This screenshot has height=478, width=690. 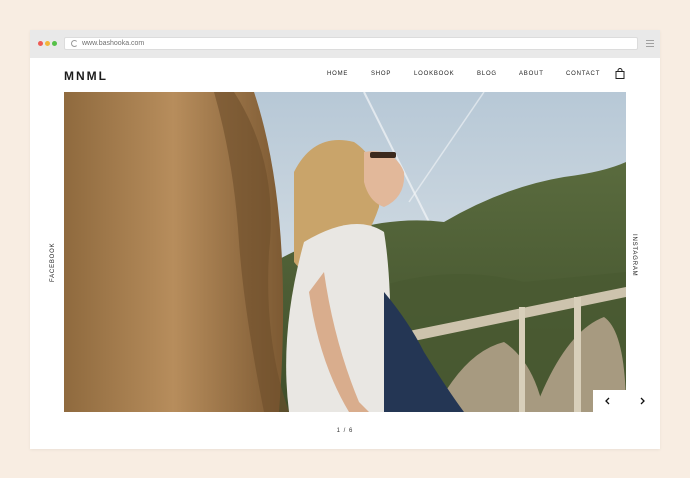 What do you see at coordinates (583, 74) in the screenshot?
I see `nav-contact: CONTACT` at bounding box center [583, 74].